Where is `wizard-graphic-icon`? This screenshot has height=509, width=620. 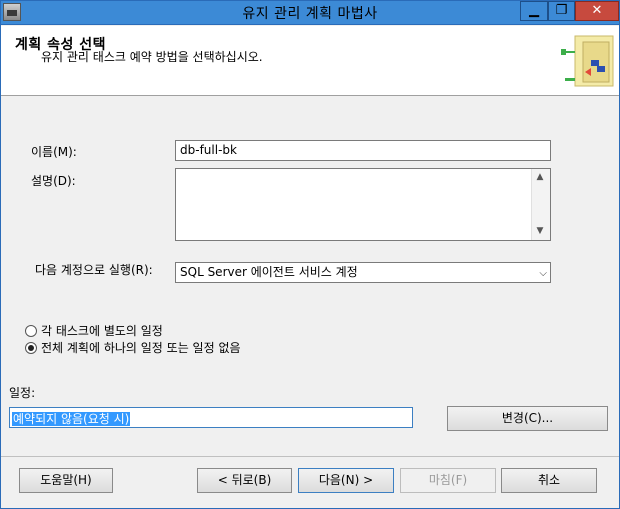
wizard-graphic-icon is located at coordinates (587, 61).